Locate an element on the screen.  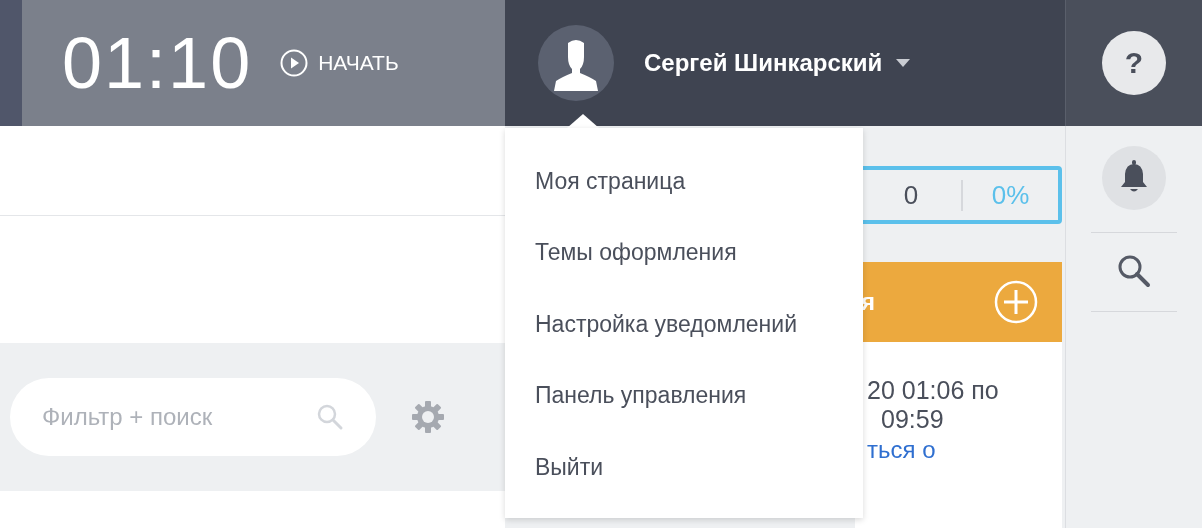
menu-item: Темы оформления is located at coordinates (684, 268).